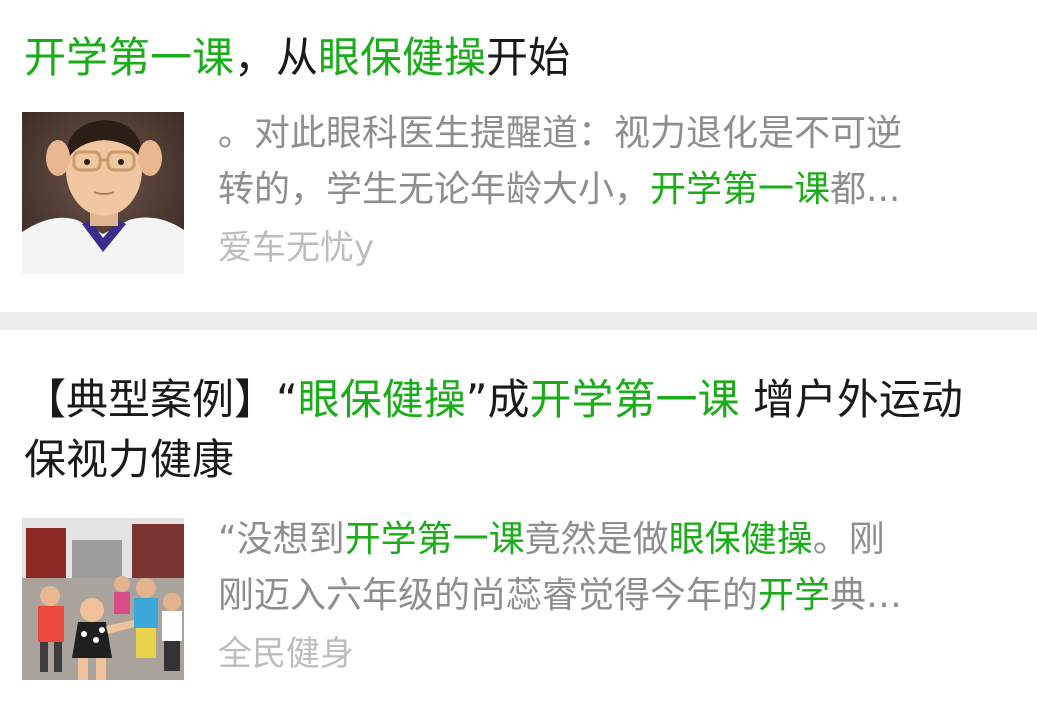 This screenshot has width=1037, height=702. Describe the element at coordinates (497, 399) in the screenshot. I see `text-run: ”成` at that location.